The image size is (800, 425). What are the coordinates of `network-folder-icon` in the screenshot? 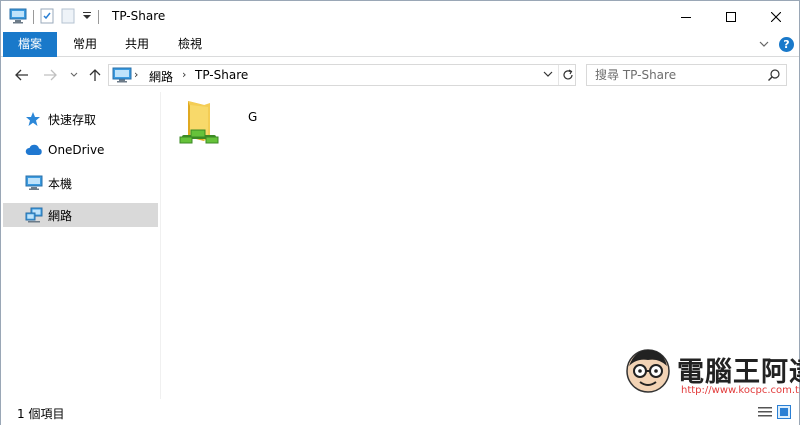 It's located at (200, 123).